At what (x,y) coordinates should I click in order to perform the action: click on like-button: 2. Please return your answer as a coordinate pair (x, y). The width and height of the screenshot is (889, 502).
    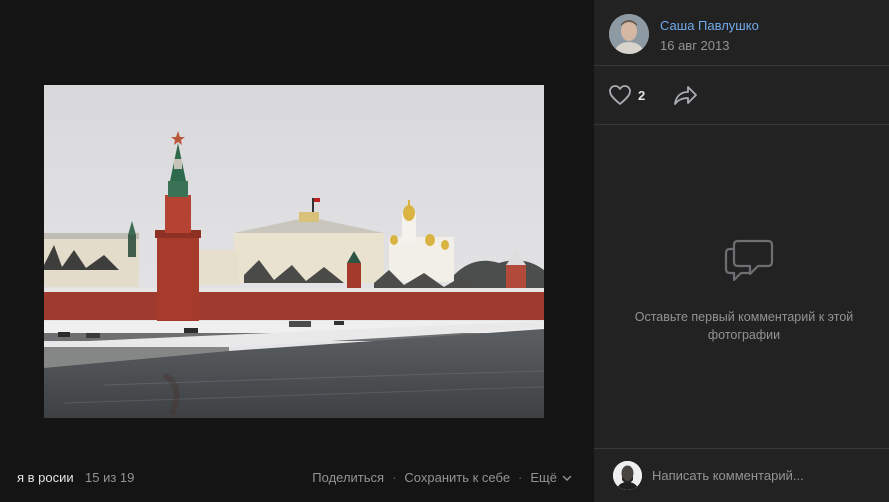
    Looking at the image, I should click on (626, 95).